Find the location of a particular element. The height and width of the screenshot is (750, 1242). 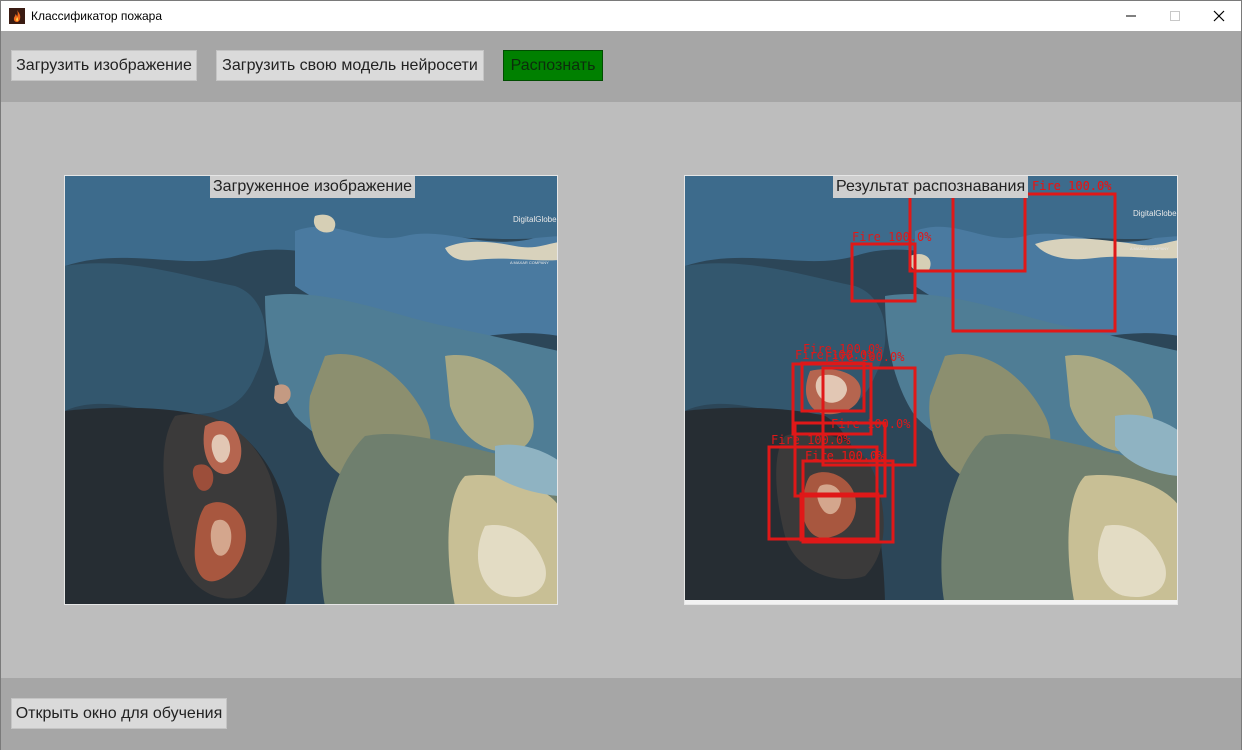

bottom-bar: Открыть окно для обучения is located at coordinates (621, 714).